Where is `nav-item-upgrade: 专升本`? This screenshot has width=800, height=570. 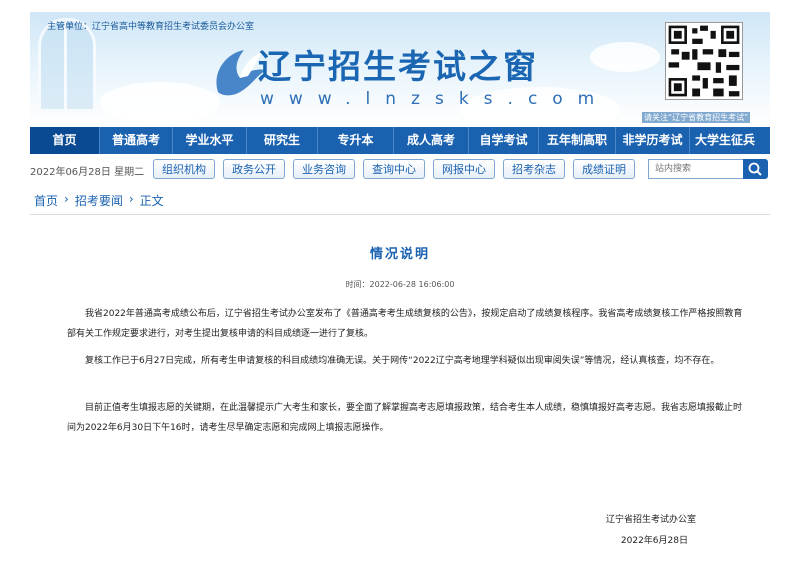 nav-item-upgrade: 专升本 is located at coordinates (356, 140).